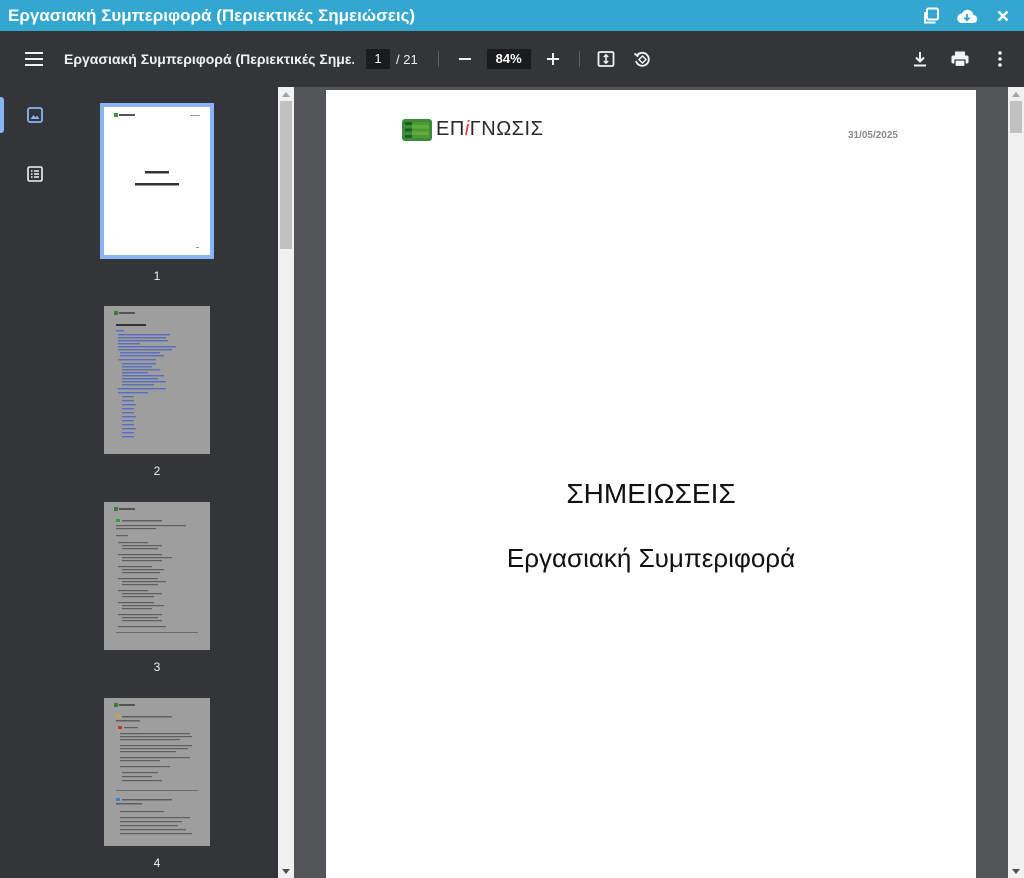  I want to click on company-logo: ΕΠiΓΝΩΣΙΣ, so click(472, 129).